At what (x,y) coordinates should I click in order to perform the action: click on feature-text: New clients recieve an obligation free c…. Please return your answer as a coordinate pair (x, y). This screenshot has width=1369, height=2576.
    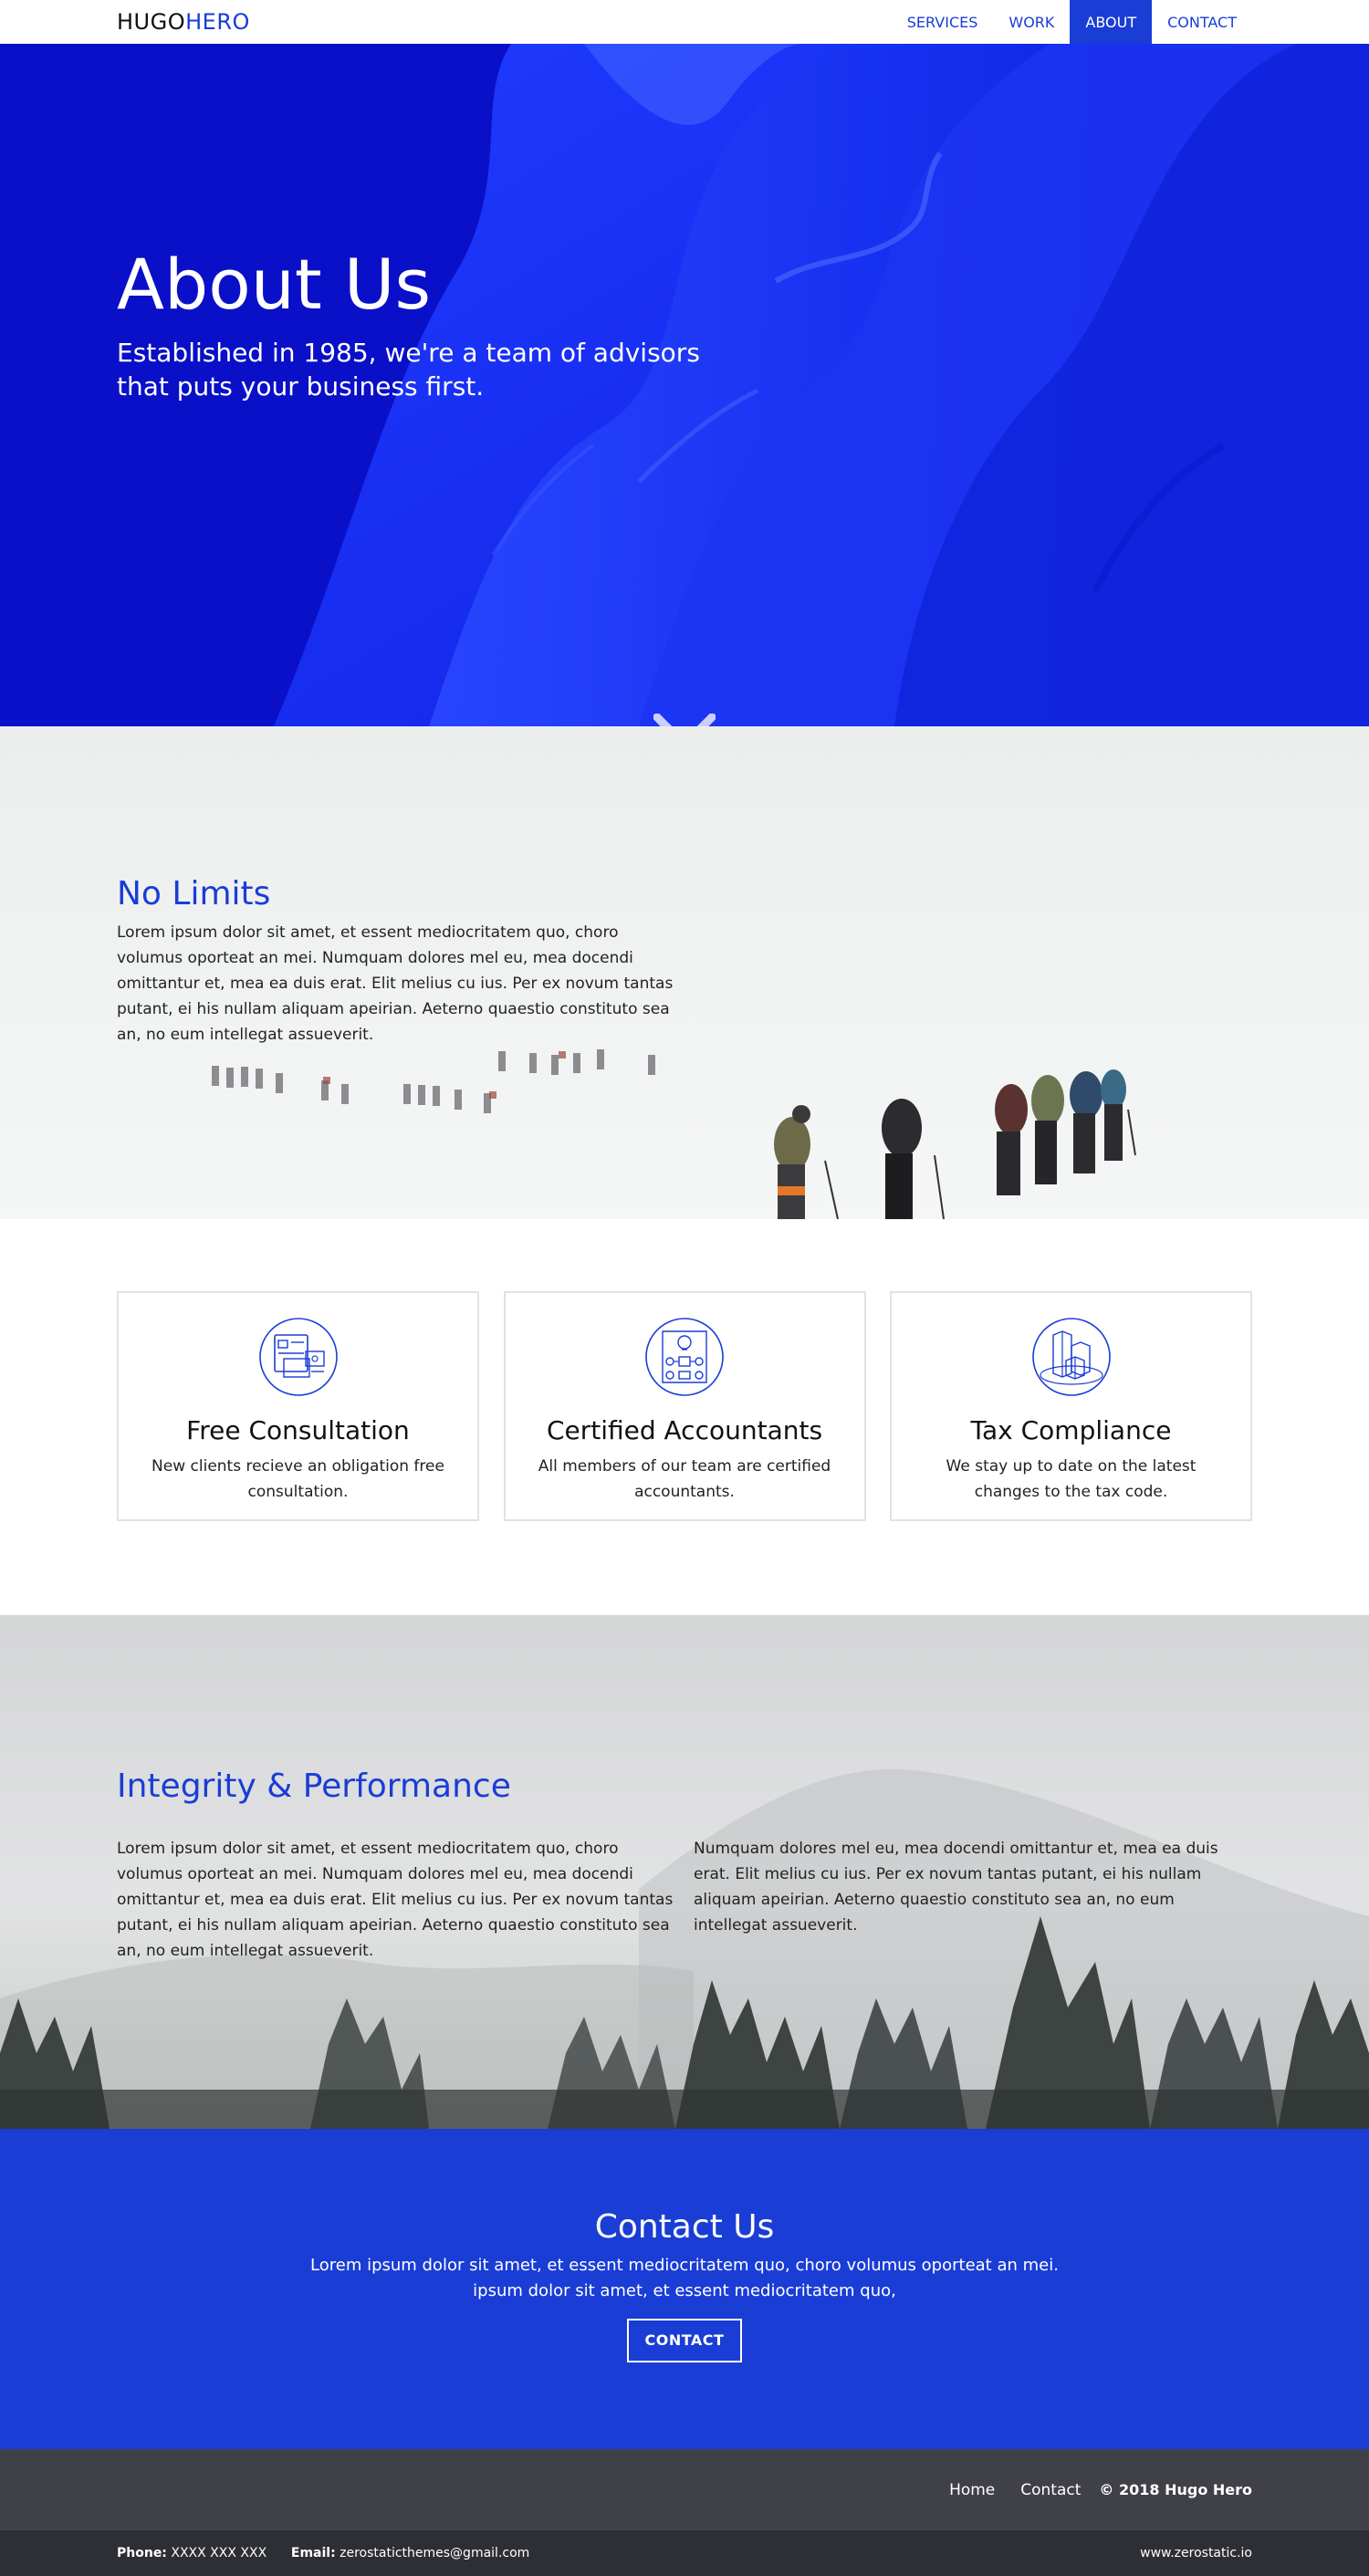
    Looking at the image, I should click on (298, 1479).